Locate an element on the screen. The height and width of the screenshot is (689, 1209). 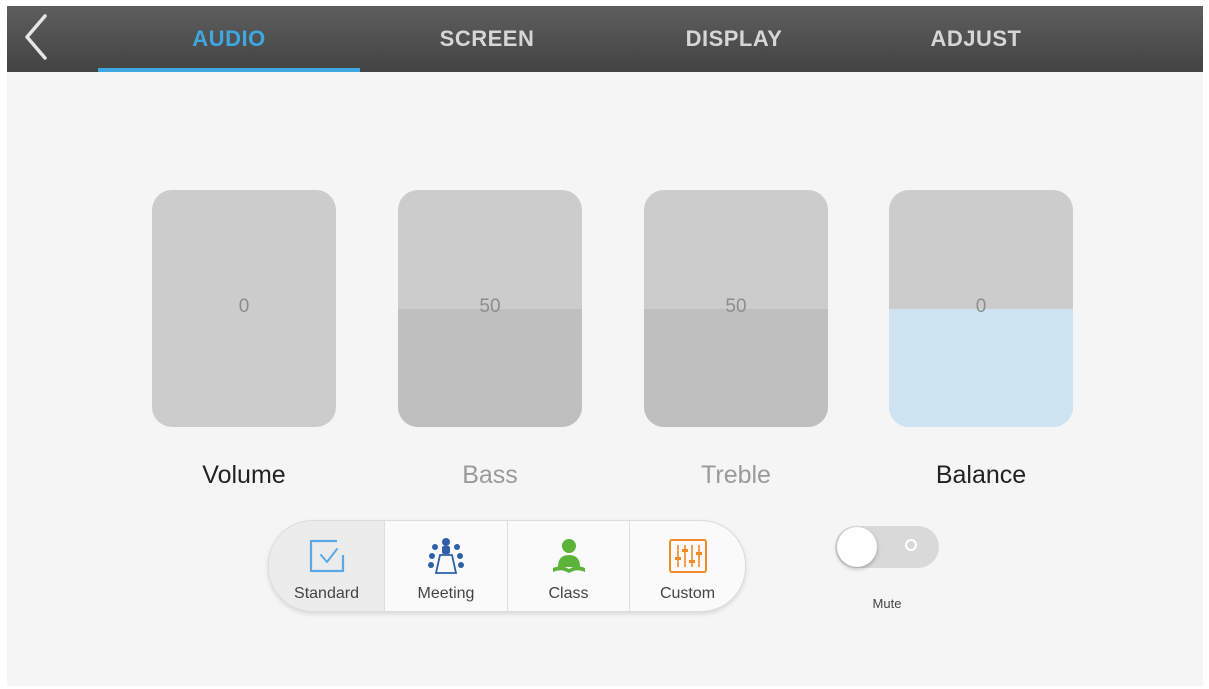
mode-class-button: Class is located at coordinates (568, 566).